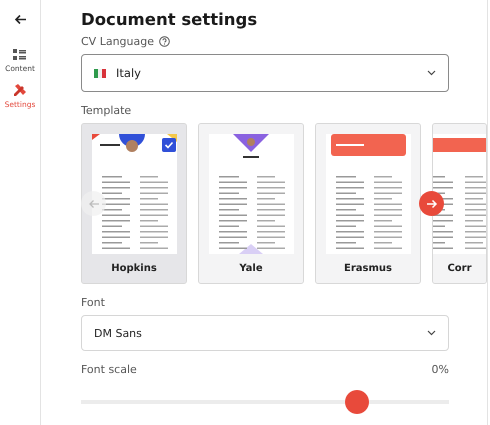  Describe the element at coordinates (440, 369) in the screenshot. I see `scale-reading: 0%` at that location.